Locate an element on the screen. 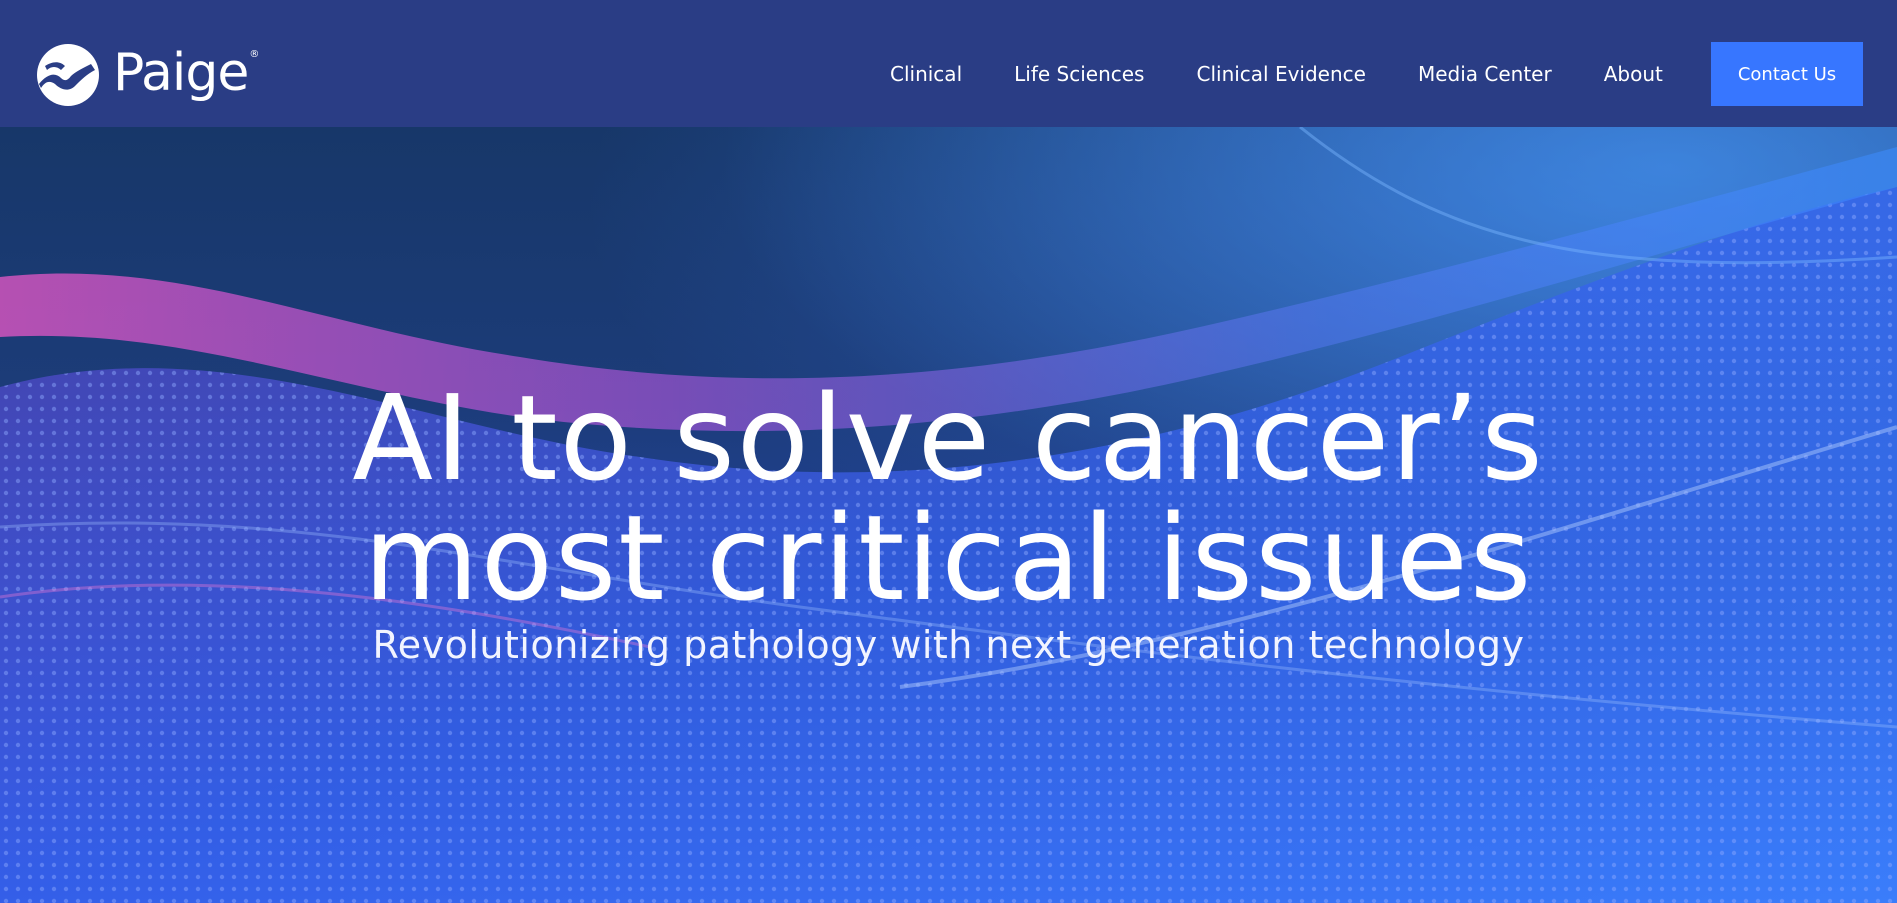  nav-item-media-center: Media Center is located at coordinates (1485, 74).